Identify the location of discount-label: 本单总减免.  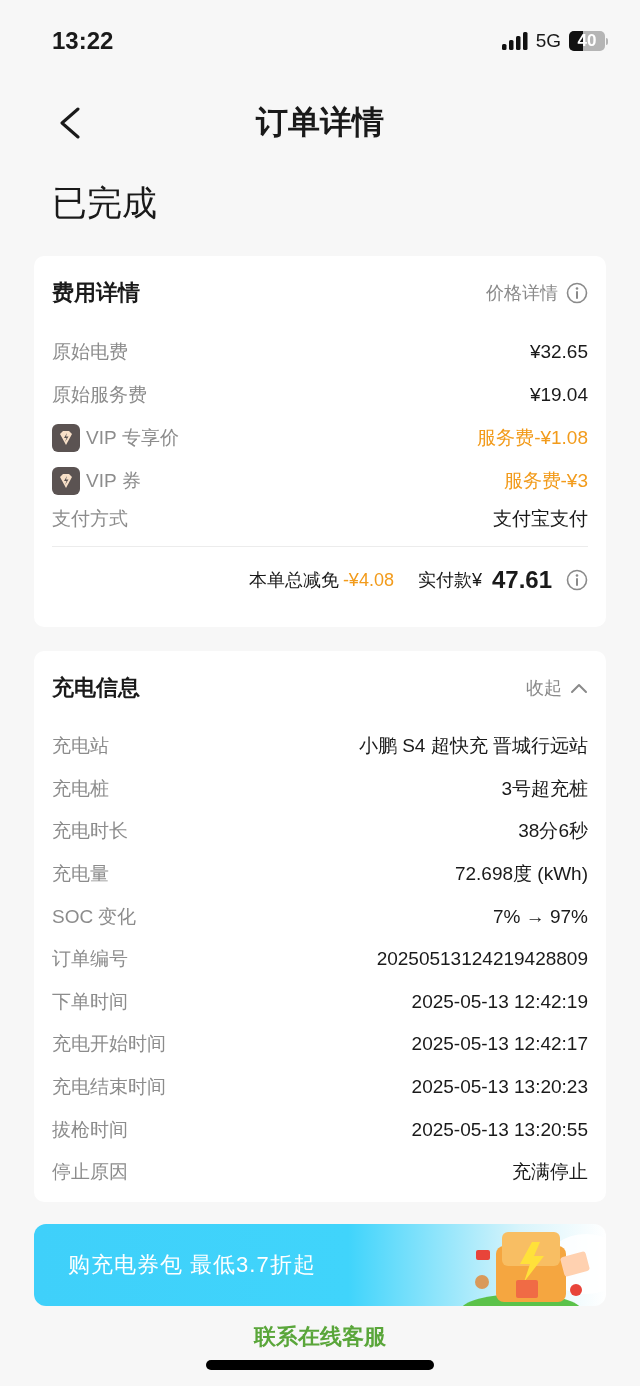
(293, 580).